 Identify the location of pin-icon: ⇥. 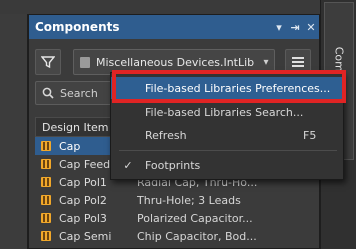
(295, 27).